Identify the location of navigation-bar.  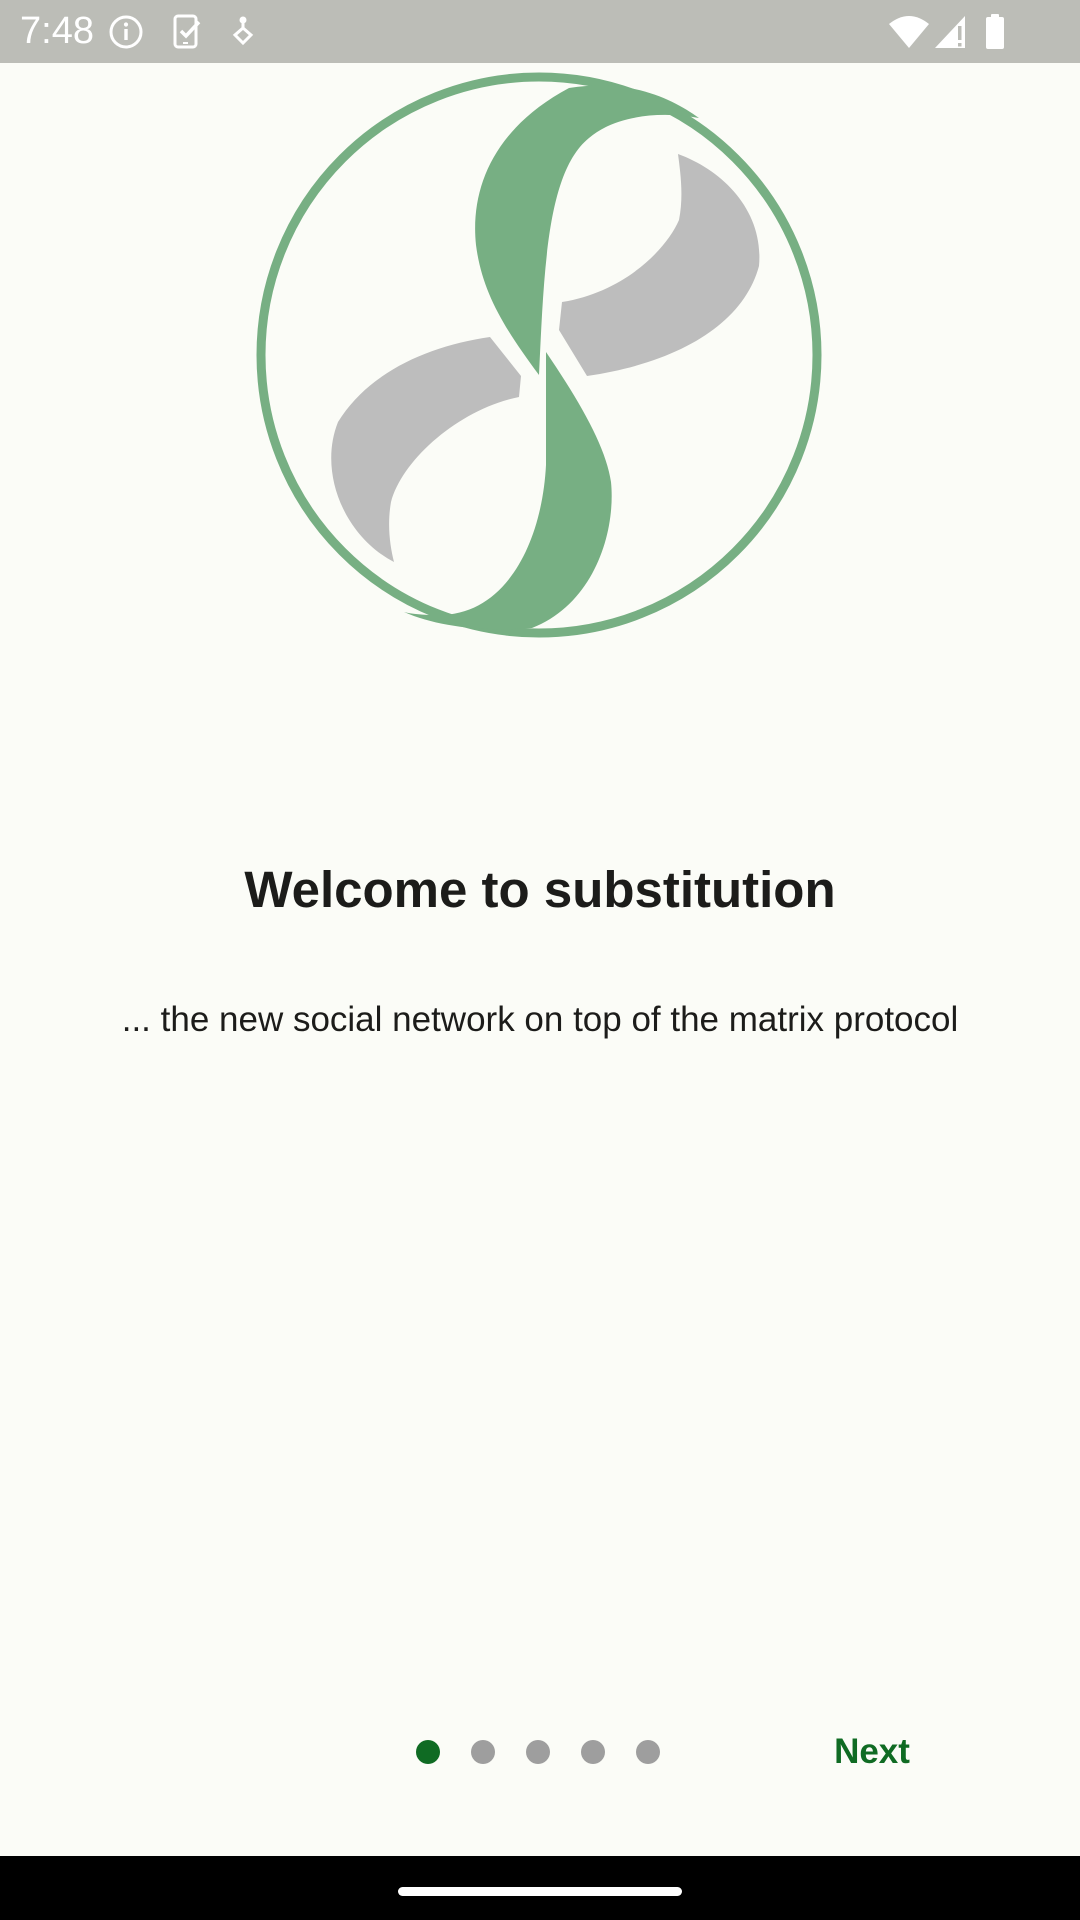
(540, 1888).